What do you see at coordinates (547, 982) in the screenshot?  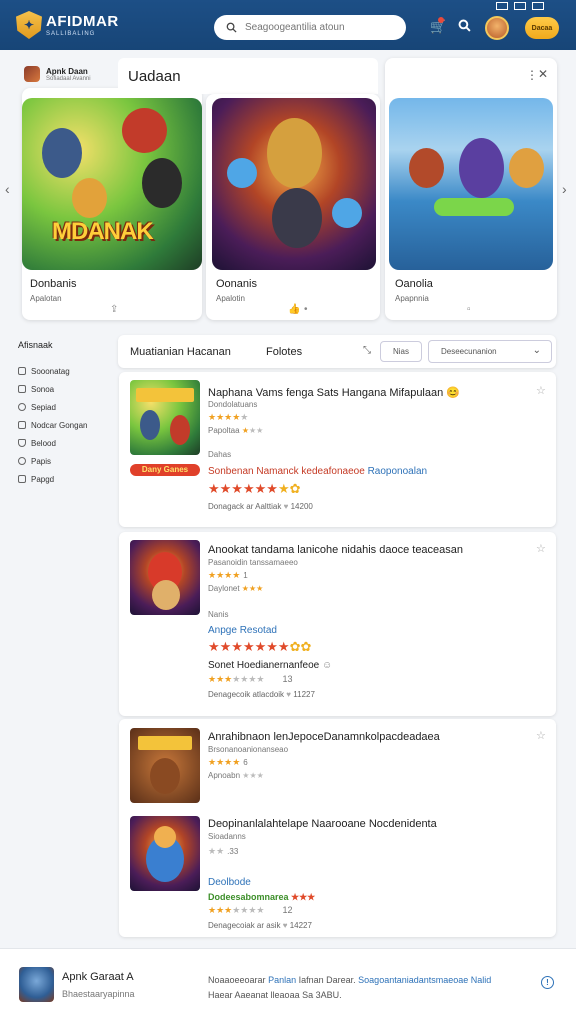 I see `info-icon: !` at bounding box center [547, 982].